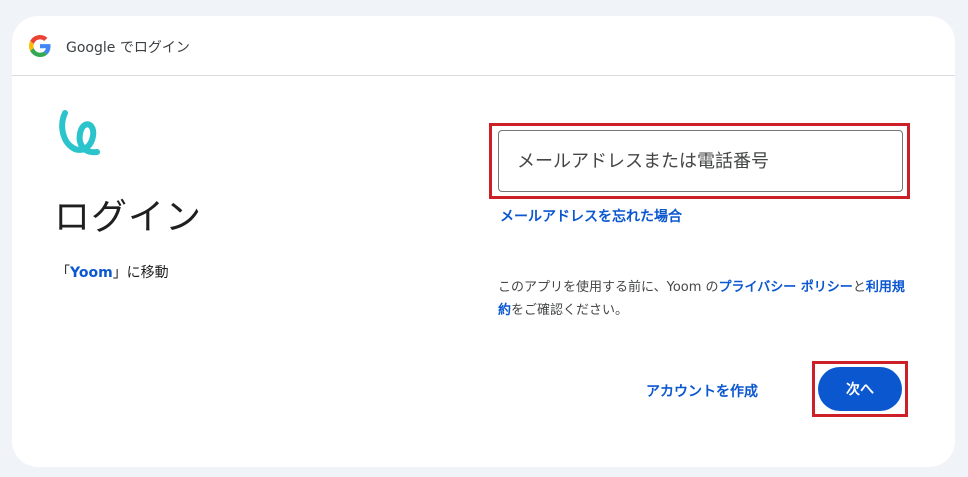 This screenshot has width=968, height=477. Describe the element at coordinates (570, 310) in the screenshot. I see `terms-suffix: をご確認ください。` at that location.